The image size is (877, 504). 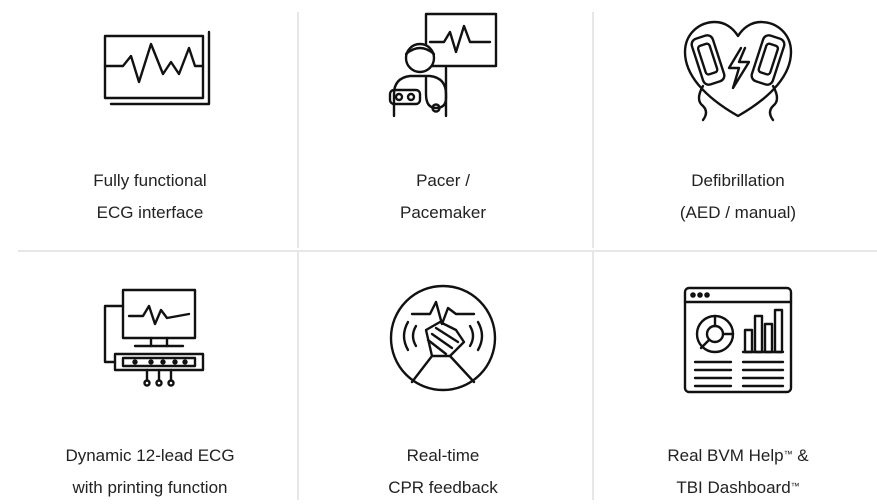 What do you see at coordinates (150, 180) in the screenshot?
I see `feature-label-line1: Fully functional` at bounding box center [150, 180].